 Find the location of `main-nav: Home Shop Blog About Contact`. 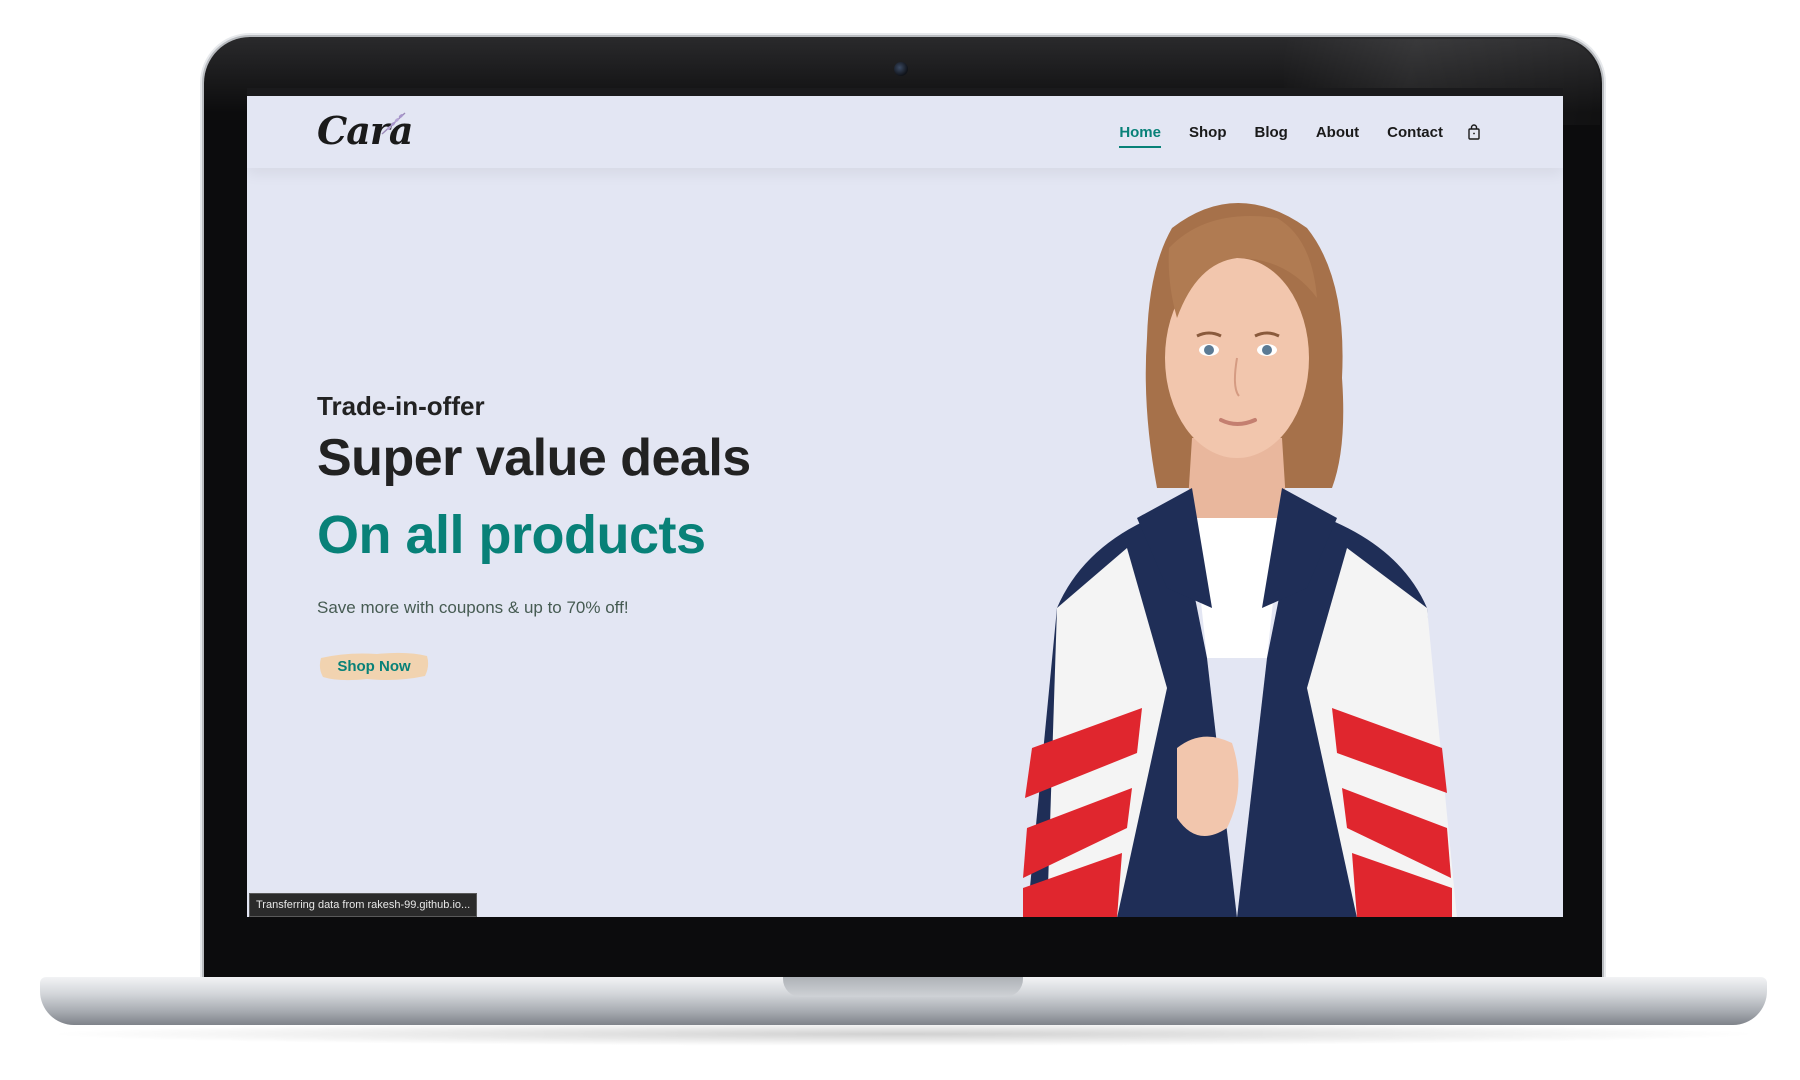

main-nav: Home Shop Blog About Contact is located at coordinates (1294, 132).